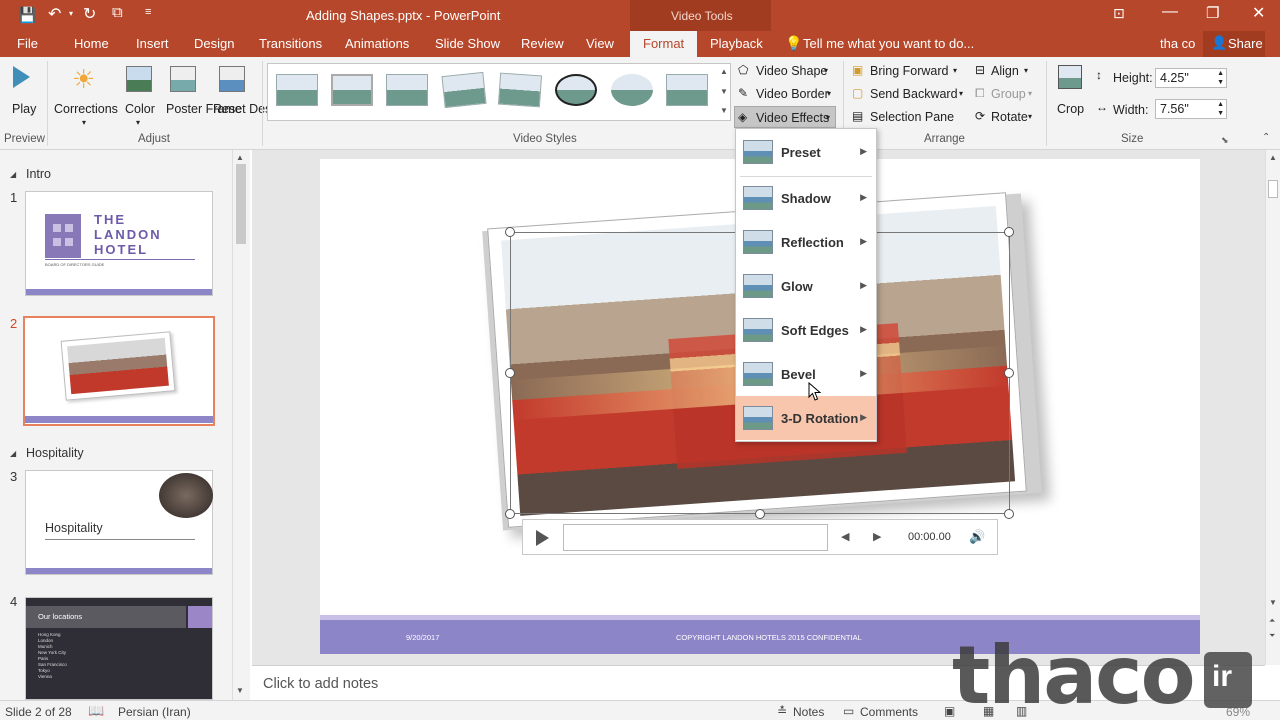 This screenshot has width=1280, height=722. Describe the element at coordinates (290, 43) in the screenshot. I see `tab-transitions: Transitions` at that location.